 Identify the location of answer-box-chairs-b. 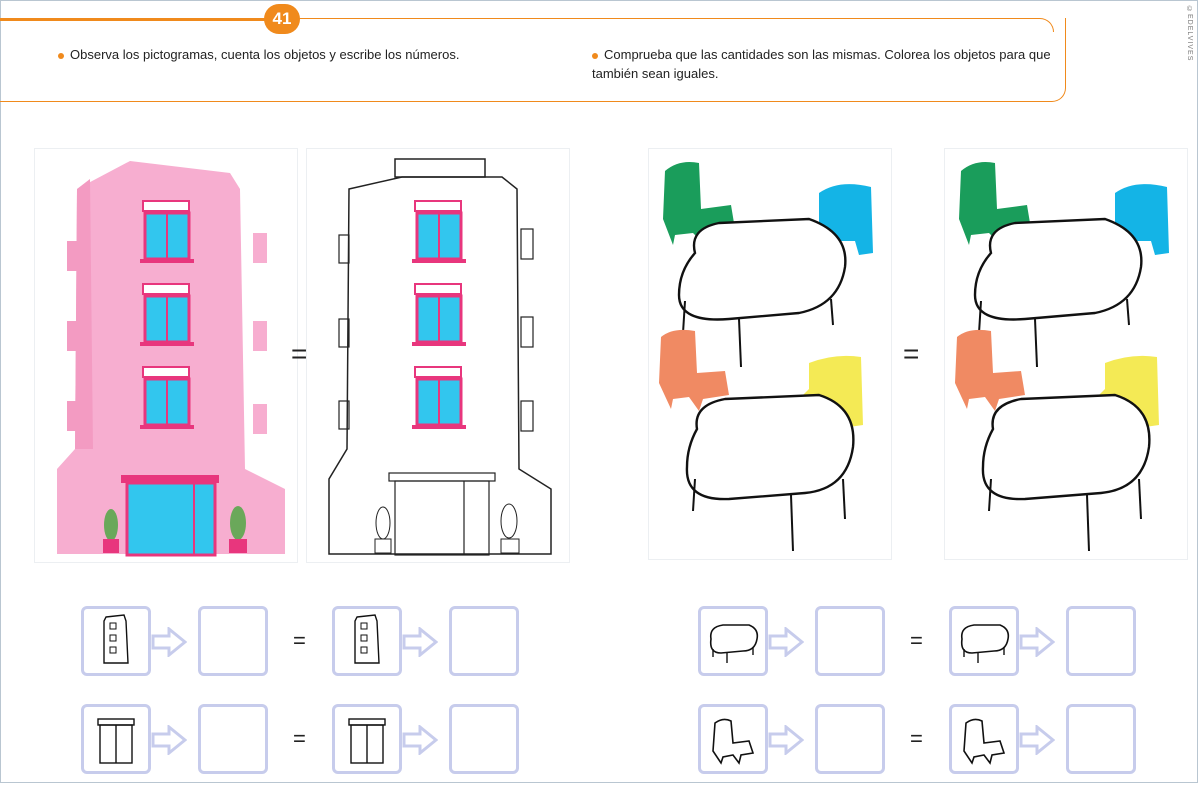
(1101, 739).